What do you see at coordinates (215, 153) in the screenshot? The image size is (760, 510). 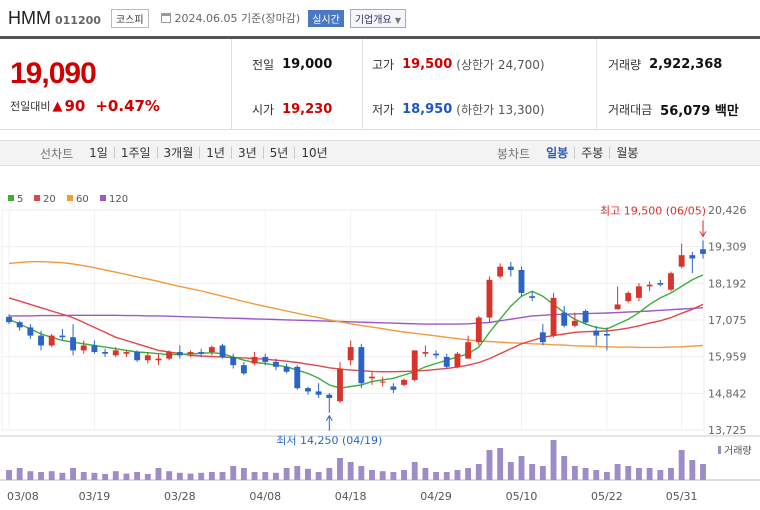 I see `period-1y: 1년` at bounding box center [215, 153].